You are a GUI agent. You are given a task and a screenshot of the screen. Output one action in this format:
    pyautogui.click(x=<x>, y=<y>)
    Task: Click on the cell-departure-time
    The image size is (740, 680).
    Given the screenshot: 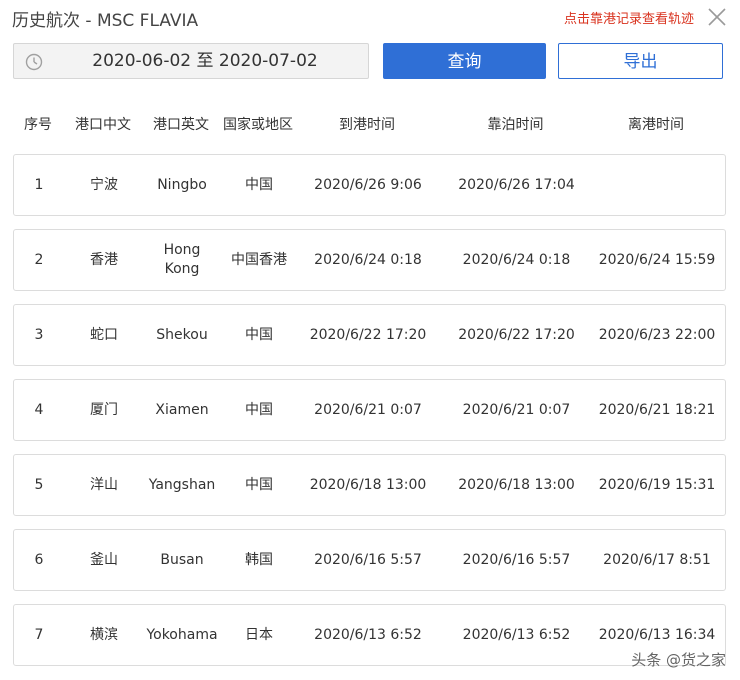 What is the action you would take?
    pyautogui.click(x=657, y=185)
    